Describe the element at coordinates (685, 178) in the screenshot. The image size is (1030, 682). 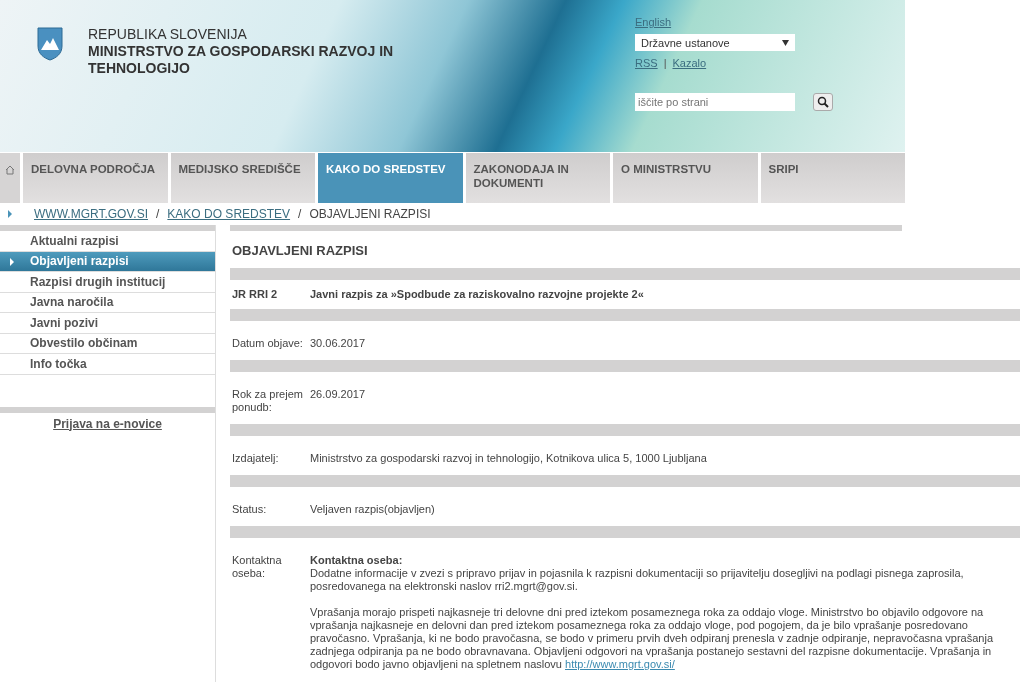
I see `nav-tab: O MINISTRSTVU` at that location.